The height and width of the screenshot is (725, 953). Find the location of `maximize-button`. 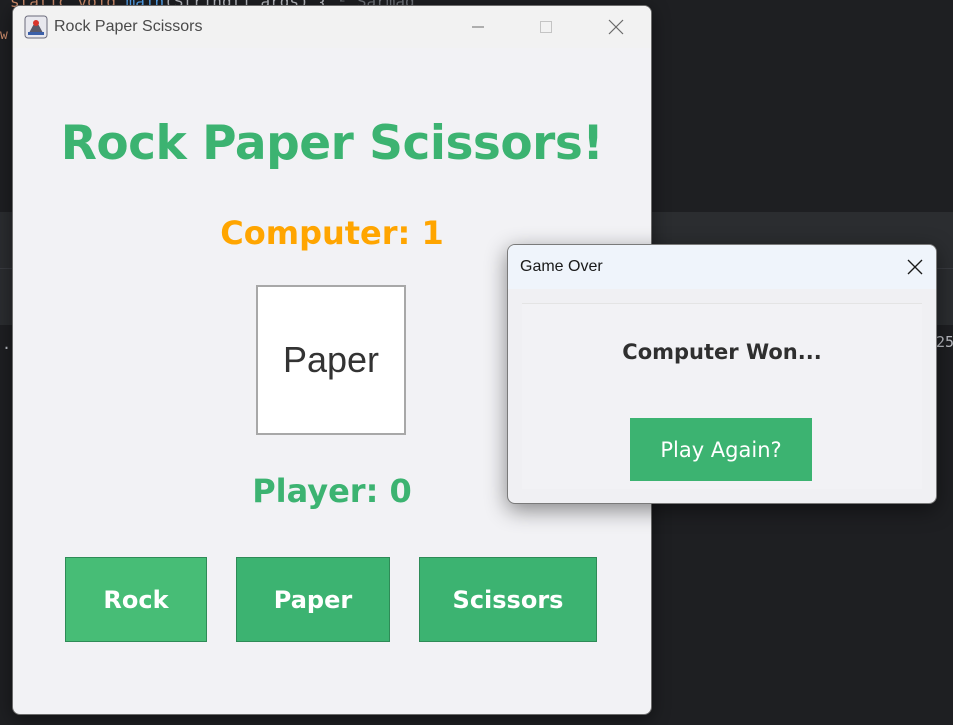

maximize-button is located at coordinates (546, 27).